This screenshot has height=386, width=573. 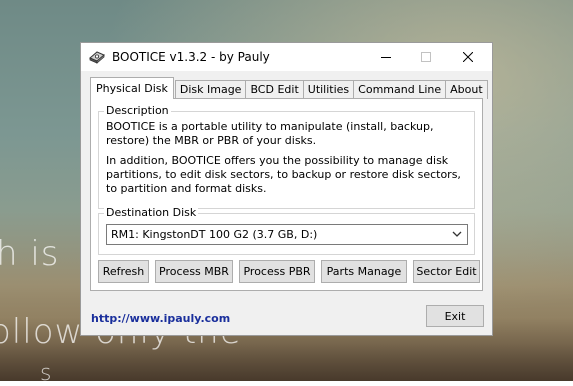 I want to click on wallpaper-text-line-1: h is, so click(x=30, y=254).